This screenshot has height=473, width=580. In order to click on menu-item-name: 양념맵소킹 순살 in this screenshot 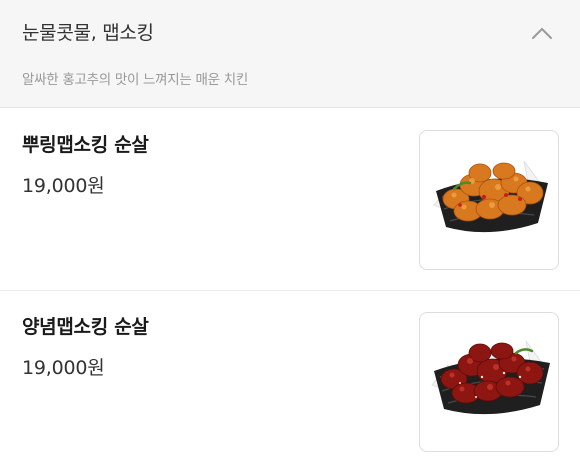, I will do `click(85, 327)`.